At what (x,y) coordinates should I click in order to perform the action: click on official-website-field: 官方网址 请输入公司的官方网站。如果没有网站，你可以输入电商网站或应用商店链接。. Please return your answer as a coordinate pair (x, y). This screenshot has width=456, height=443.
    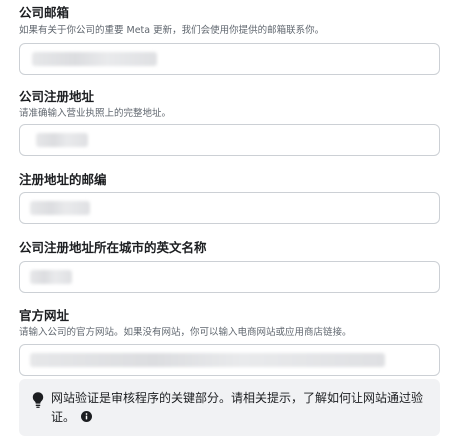
    Looking at the image, I should click on (229, 342).